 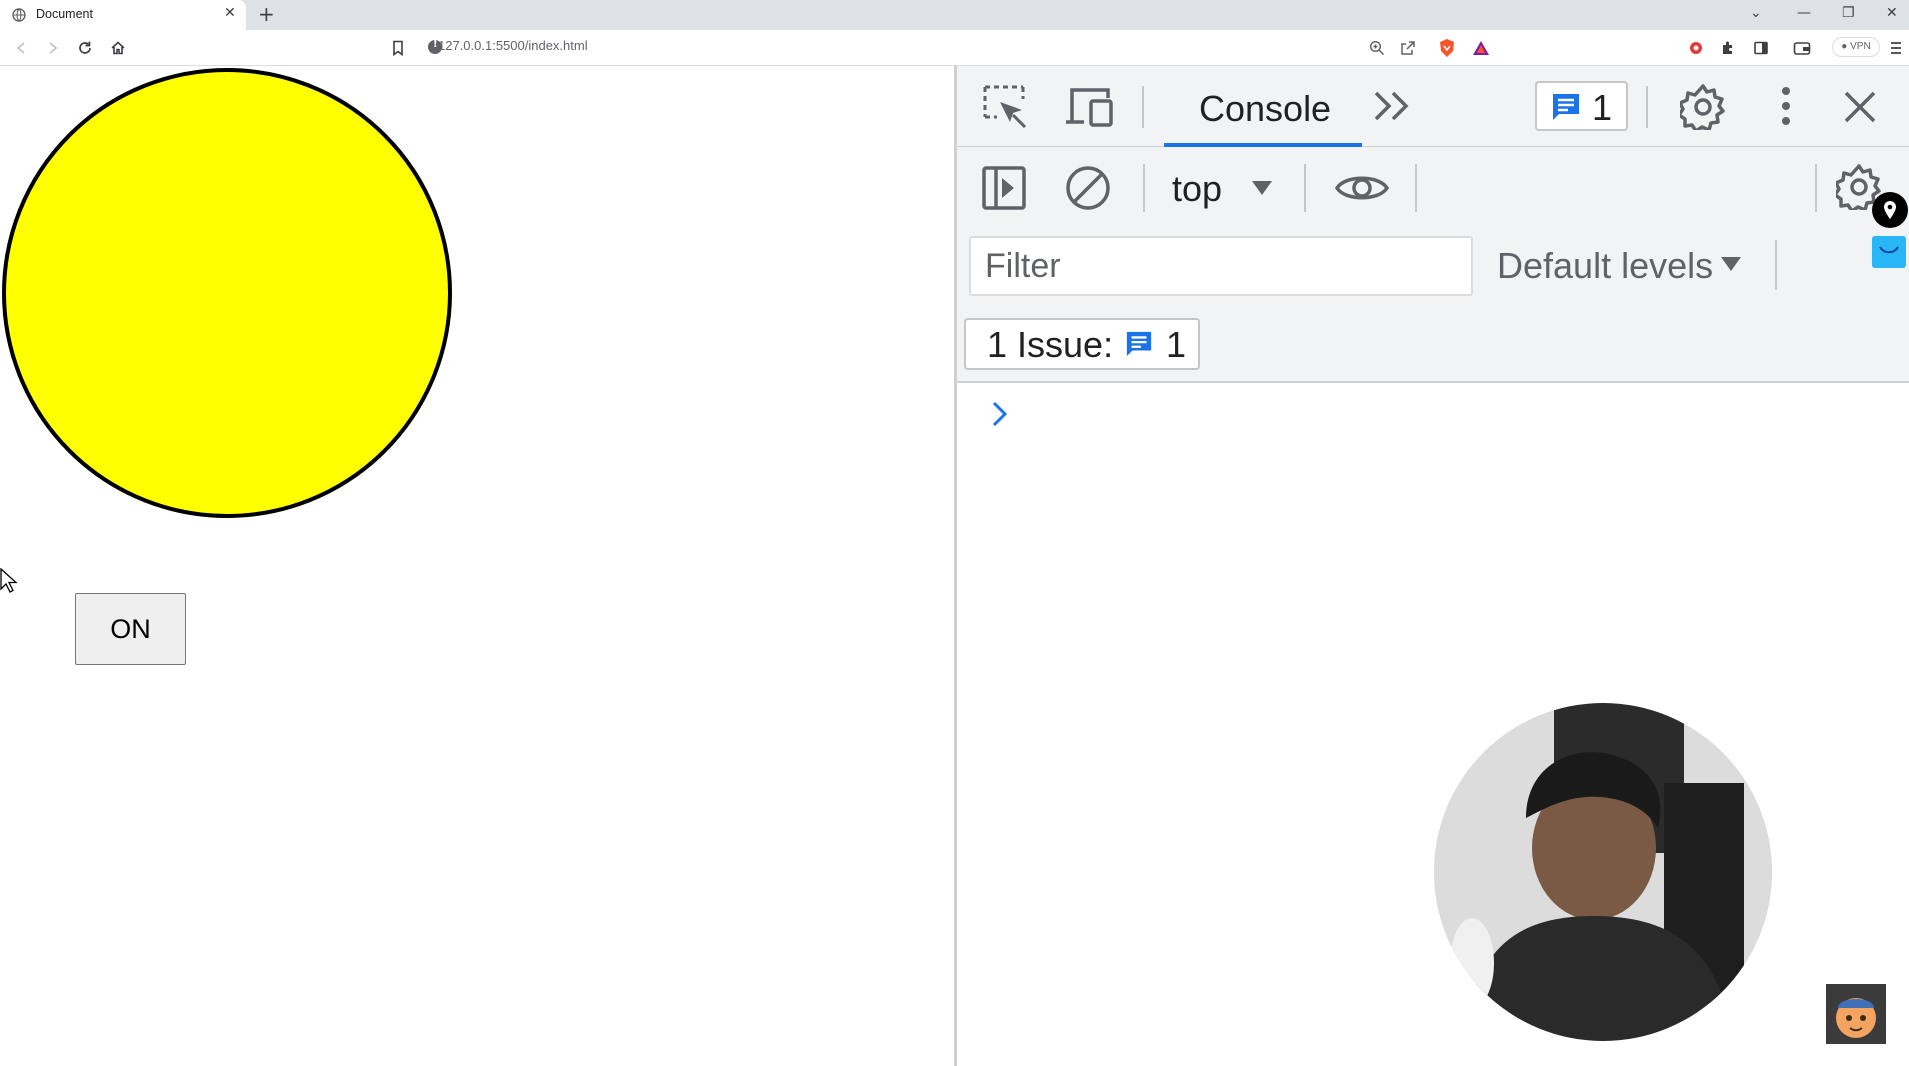 I want to click on share-icon, so click(x=1408, y=48).